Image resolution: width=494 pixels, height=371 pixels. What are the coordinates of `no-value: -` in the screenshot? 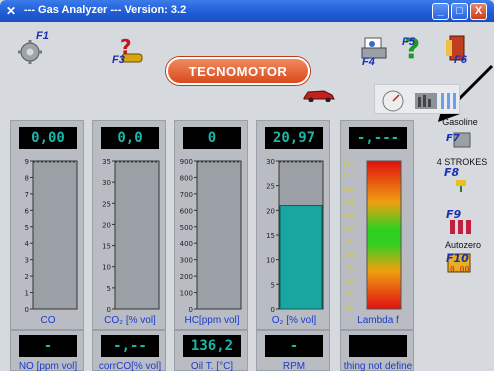 It's located at (48, 346).